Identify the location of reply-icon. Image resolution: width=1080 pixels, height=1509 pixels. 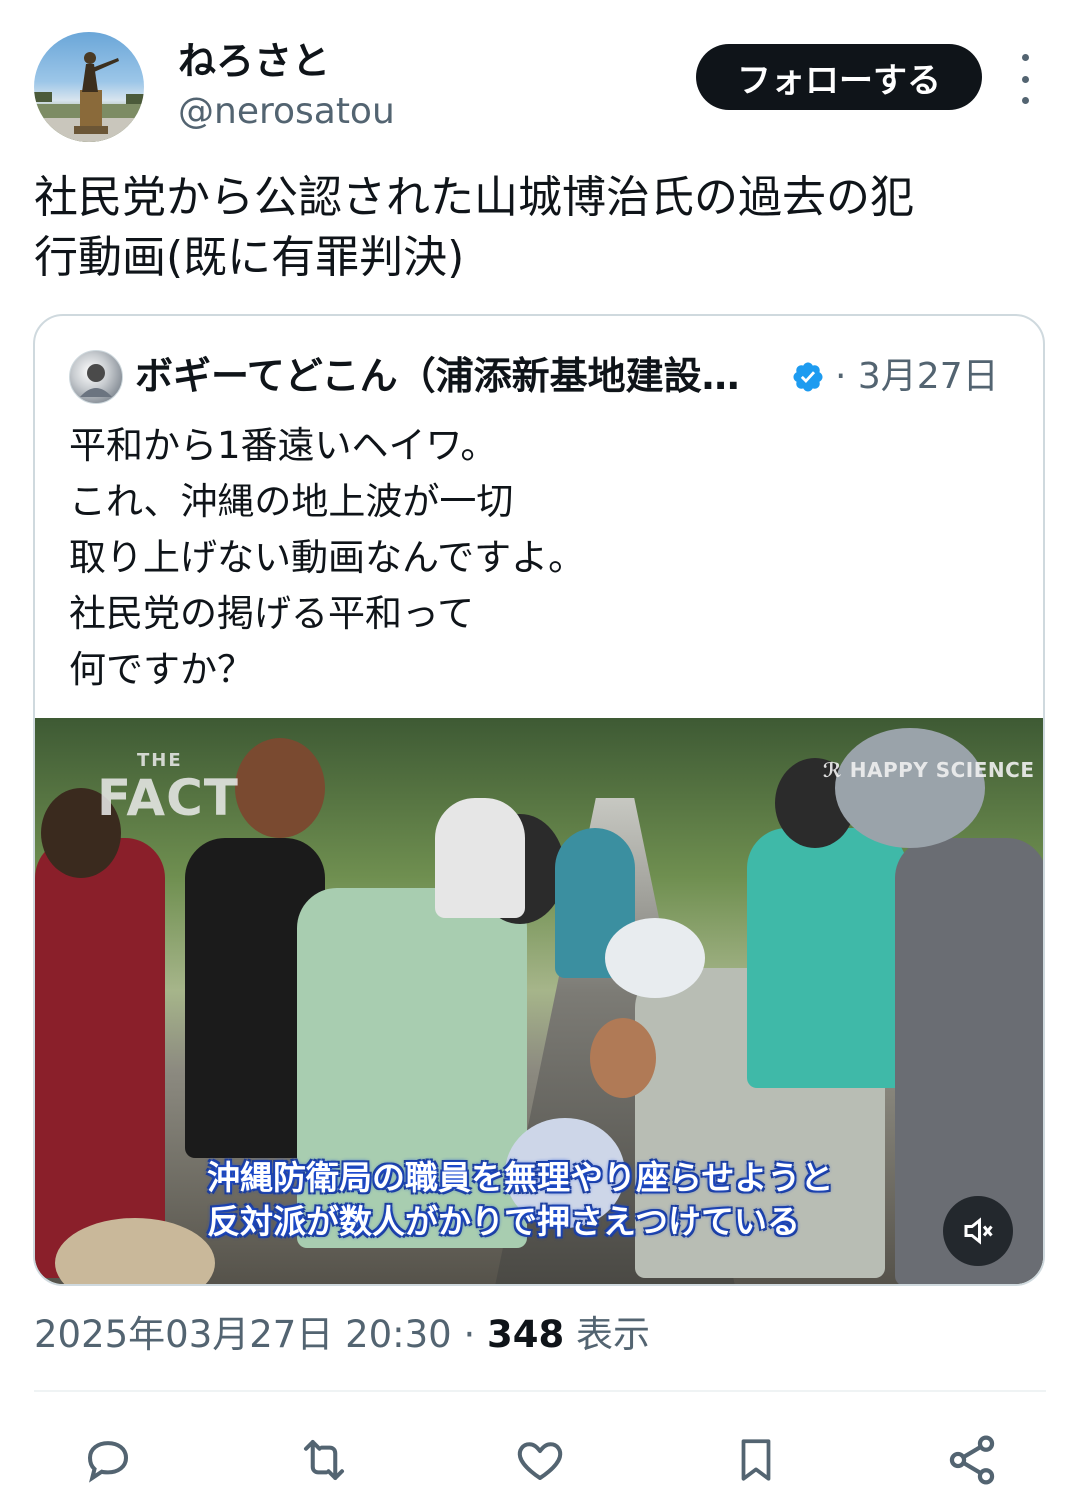
(108, 1460).